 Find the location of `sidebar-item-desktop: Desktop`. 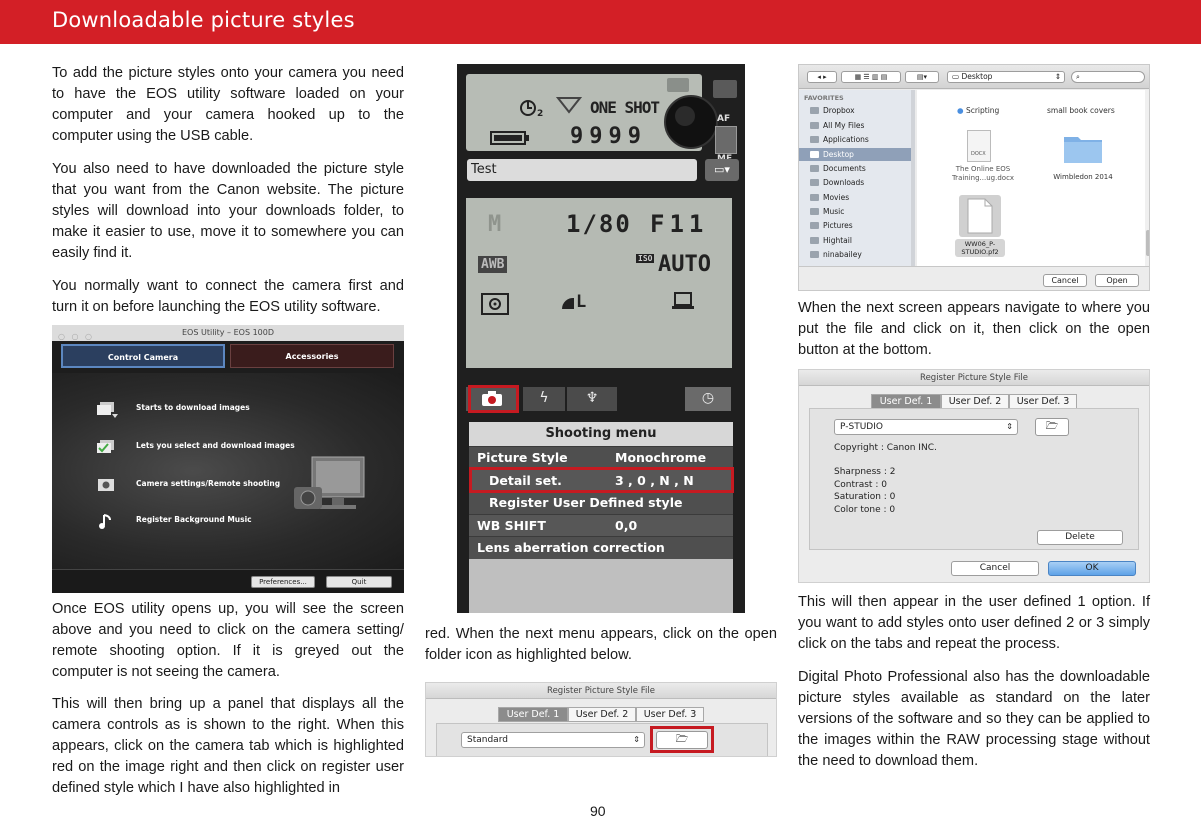

sidebar-item-desktop: Desktop is located at coordinates (838, 154).